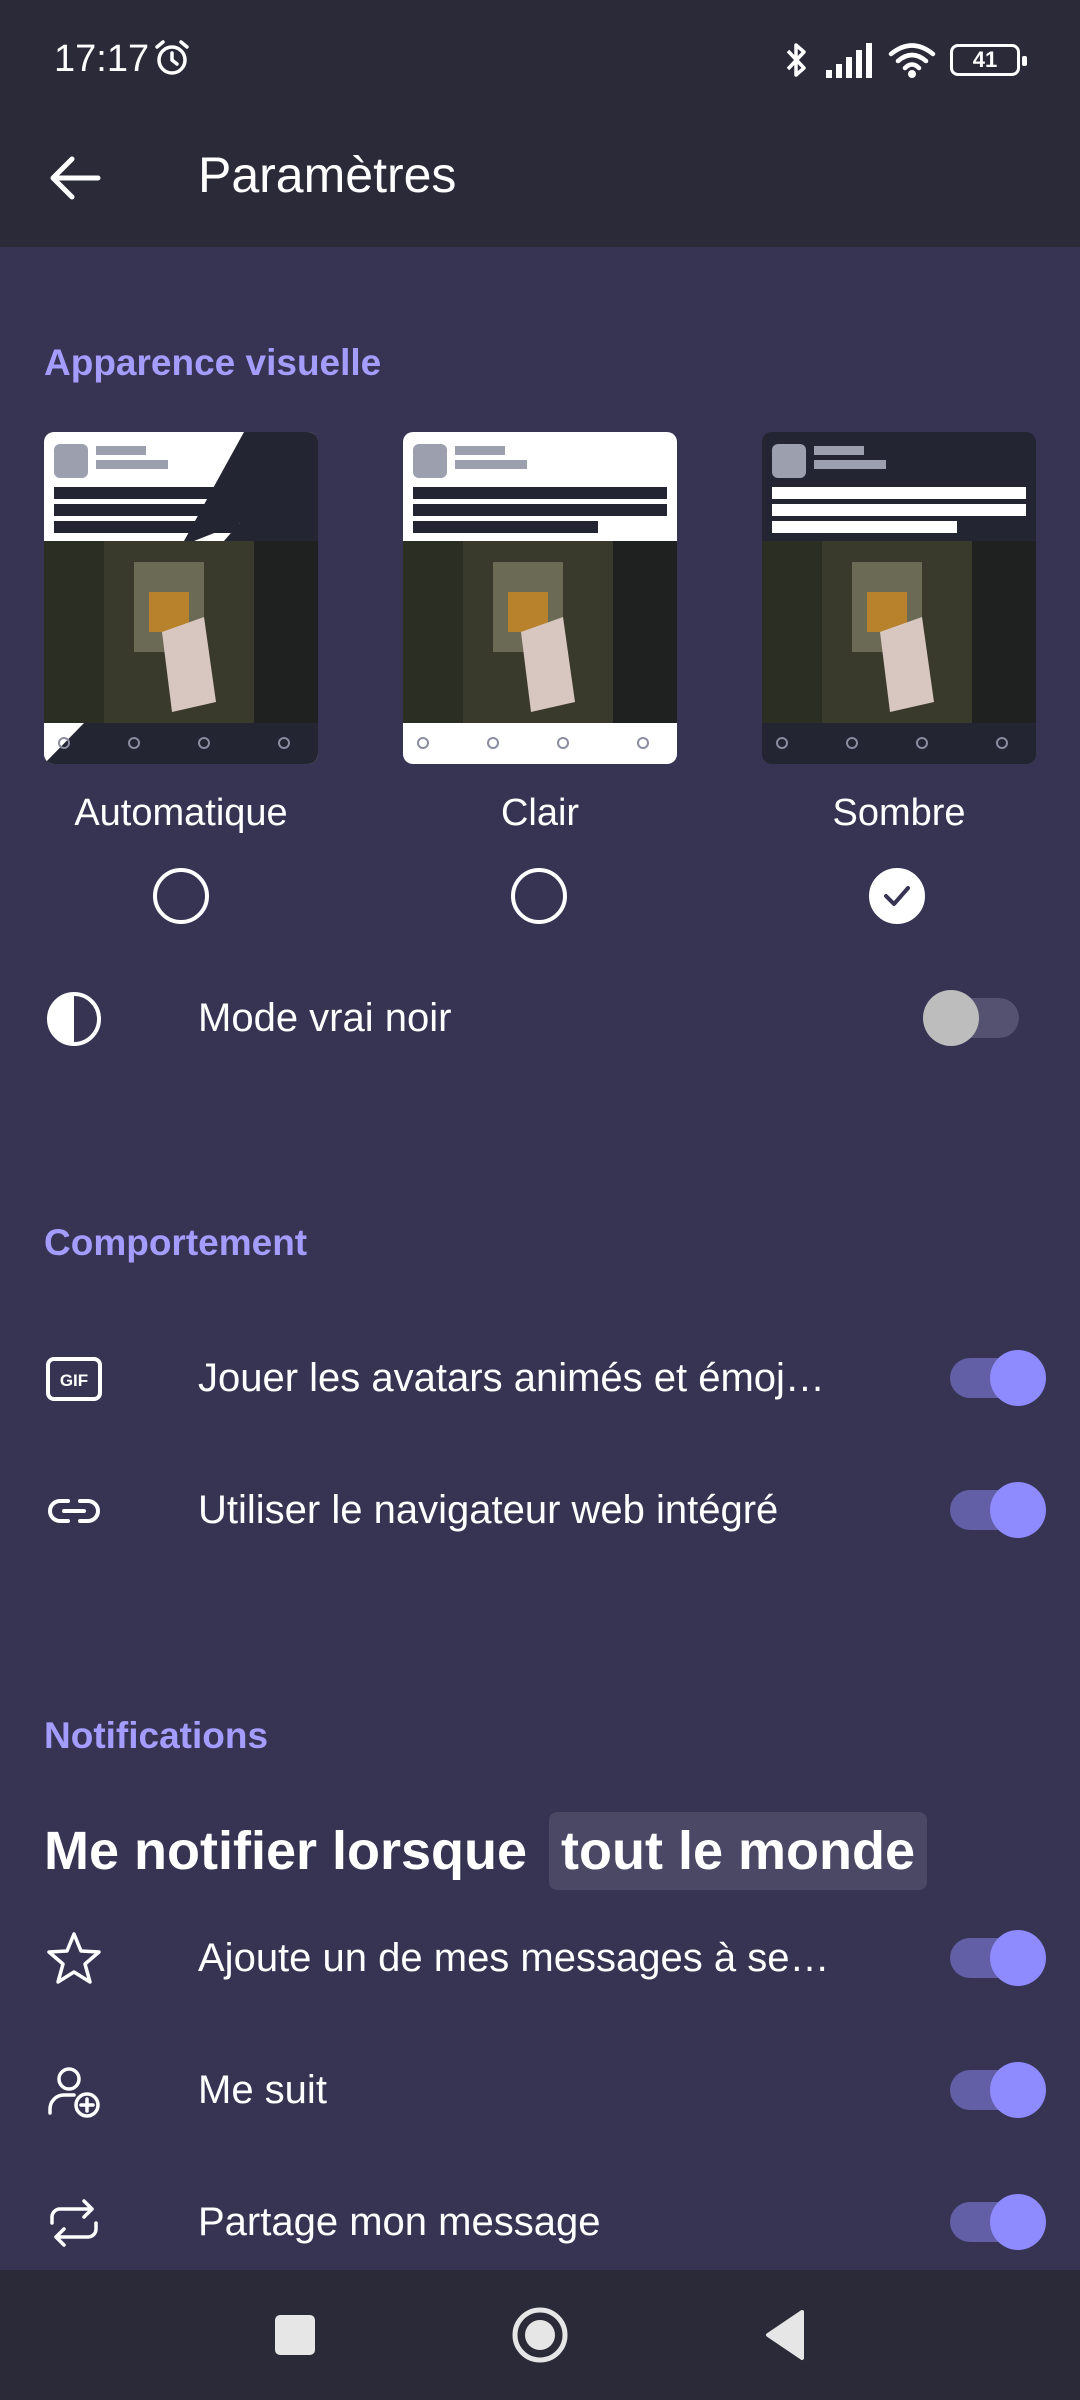  Describe the element at coordinates (985, 59) in the screenshot. I see `battery-level: 41` at that location.